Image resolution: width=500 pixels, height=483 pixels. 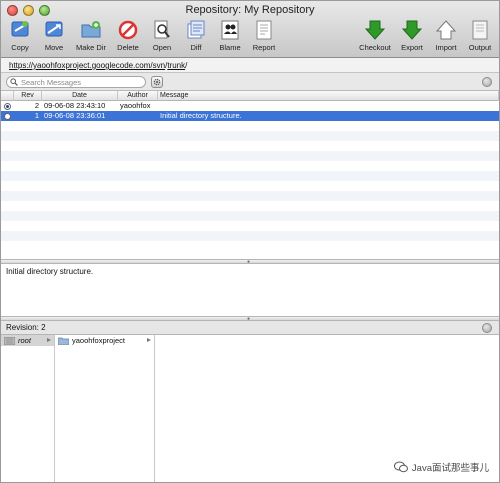 What do you see at coordinates (20, 35) in the screenshot?
I see `copy-button: Copy` at bounding box center [20, 35].